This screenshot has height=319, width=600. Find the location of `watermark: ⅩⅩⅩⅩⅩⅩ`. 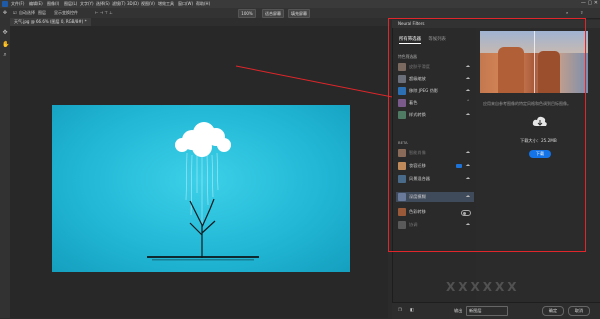

watermark: ⅩⅩⅩⅩⅩⅩ is located at coordinates (483, 287).